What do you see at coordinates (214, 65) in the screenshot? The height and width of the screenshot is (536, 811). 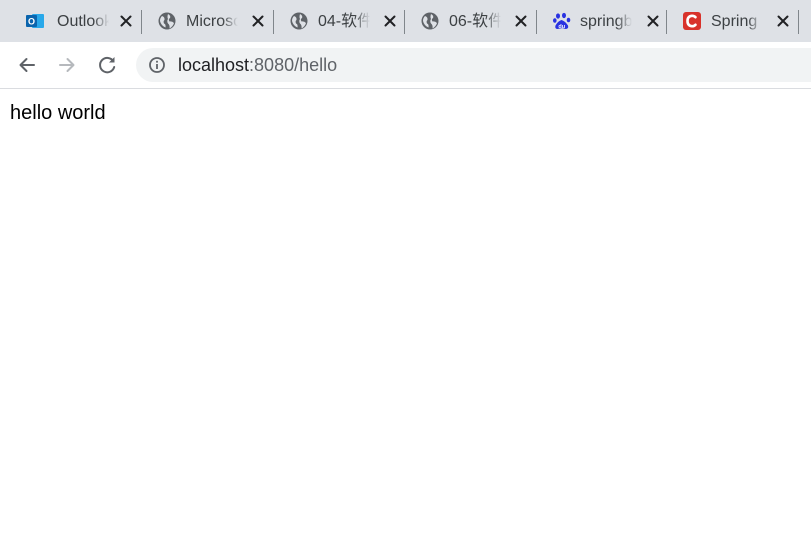 I see `url-host: localhost` at bounding box center [214, 65].